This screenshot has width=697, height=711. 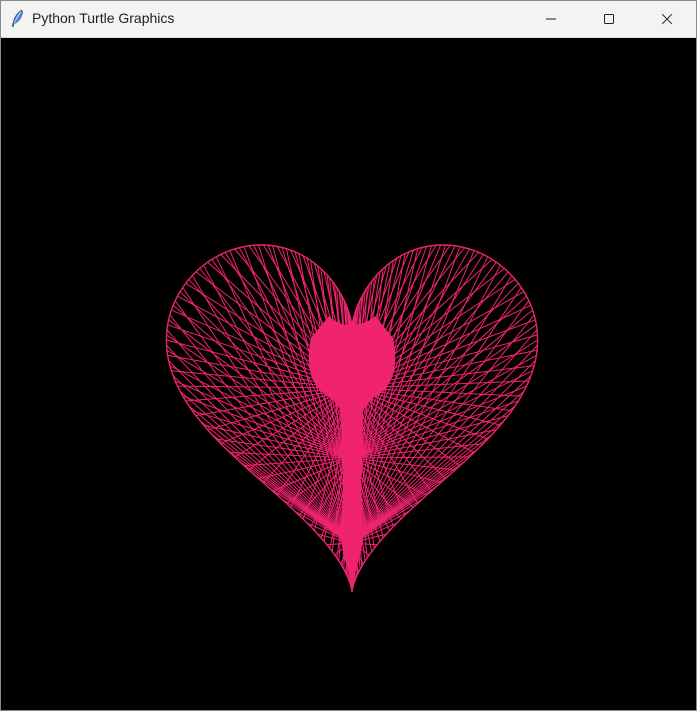 I want to click on feather-icon, so click(x=17, y=18).